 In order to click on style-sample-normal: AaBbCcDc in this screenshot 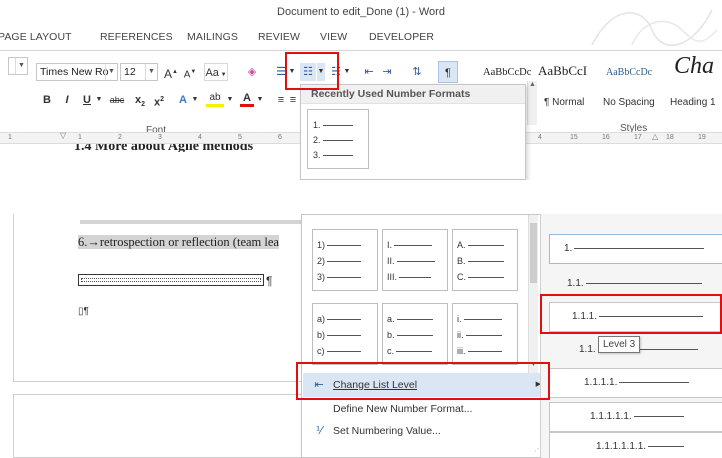, I will do `click(507, 72)`.